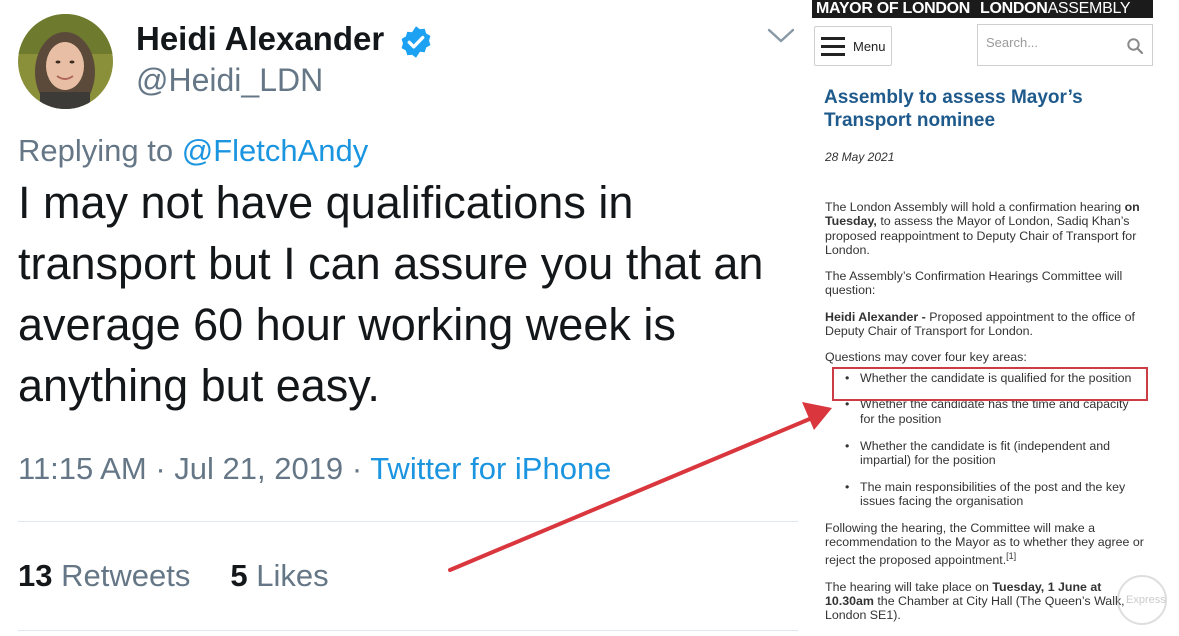 The height and width of the screenshot is (636, 1179). Describe the element at coordinates (860, 157) in the screenshot. I see `article-date: 28 May 2021` at that location.